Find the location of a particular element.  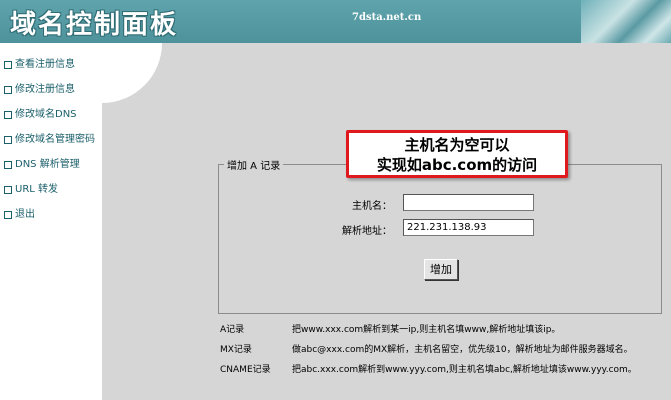

sidebar-item-logout: 退出 is located at coordinates (49, 219).